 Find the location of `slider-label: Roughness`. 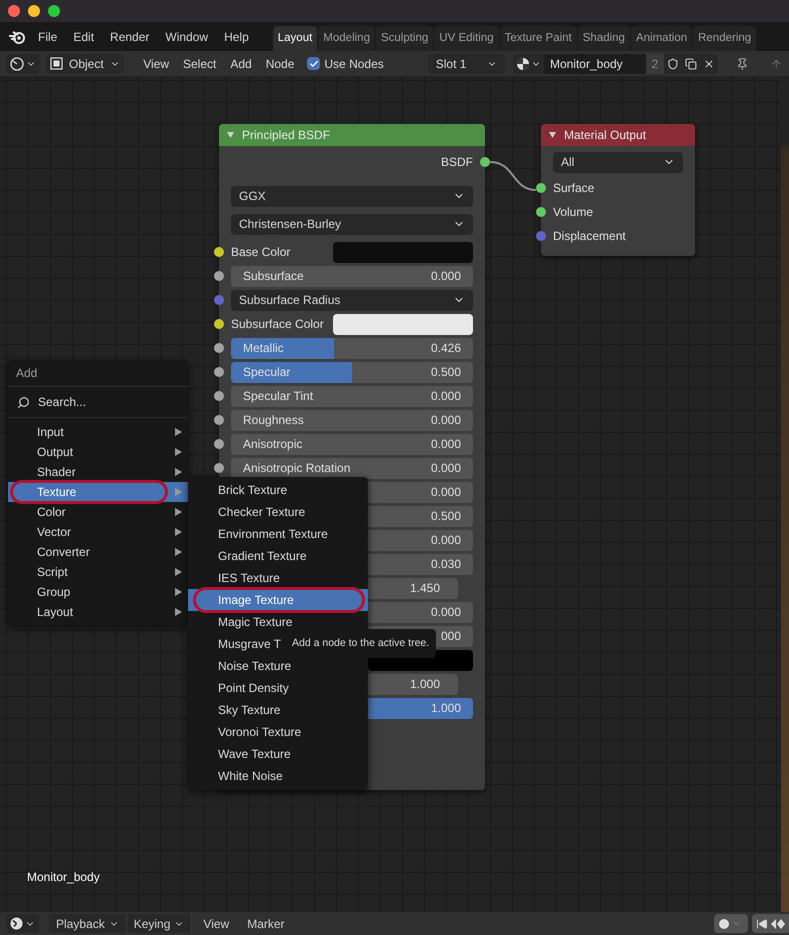

slider-label: Roughness is located at coordinates (273, 420).